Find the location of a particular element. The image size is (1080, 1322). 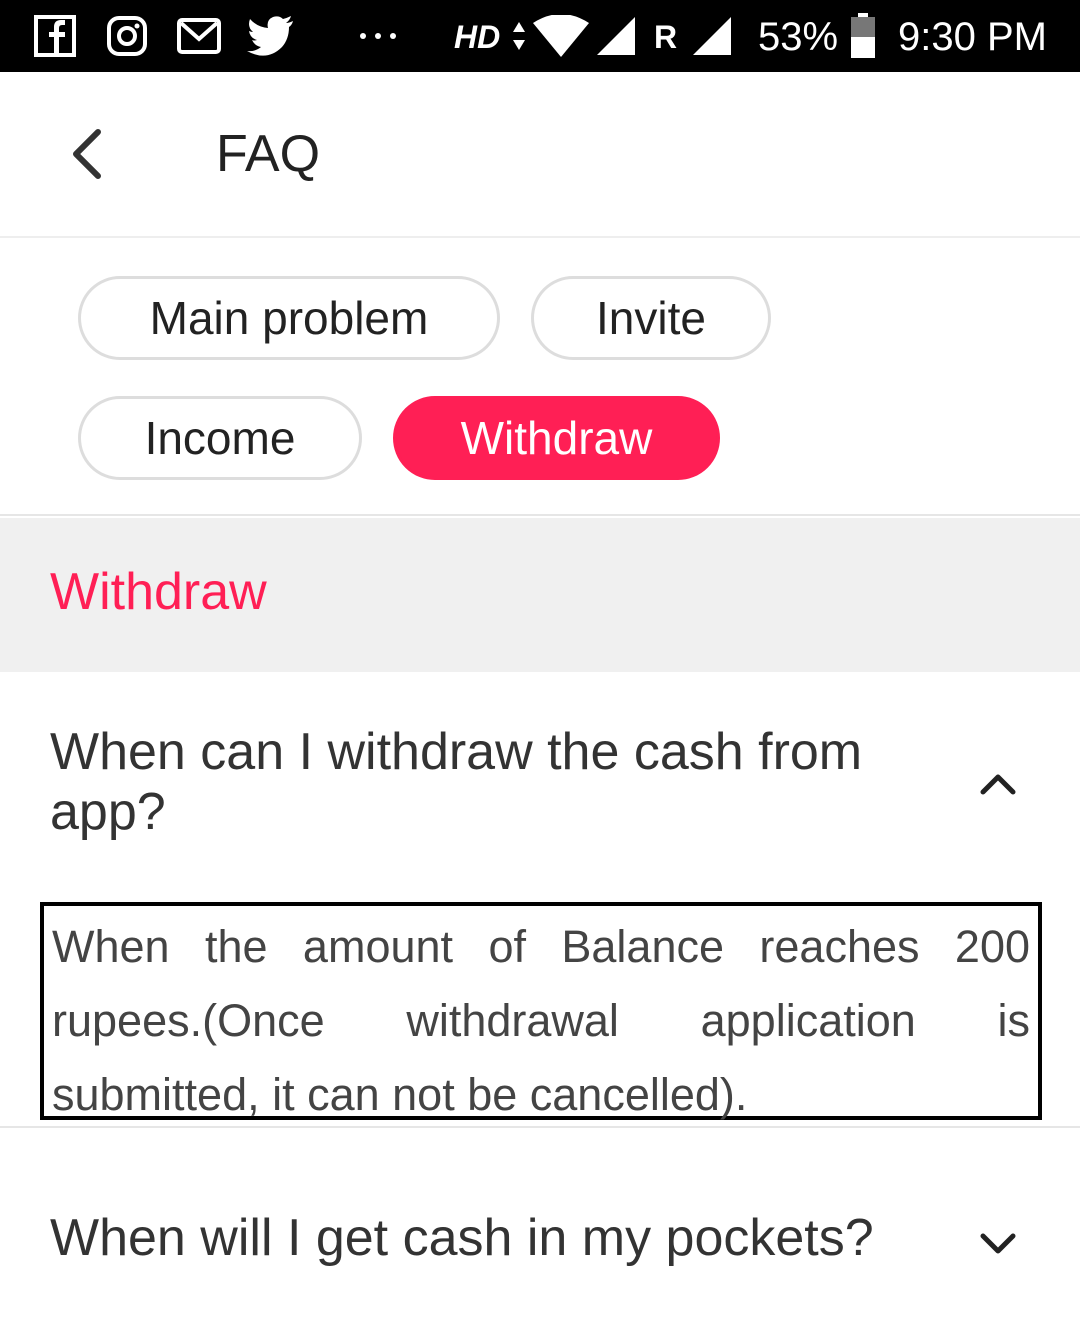

section-title: Withdraw is located at coordinates (158, 592).